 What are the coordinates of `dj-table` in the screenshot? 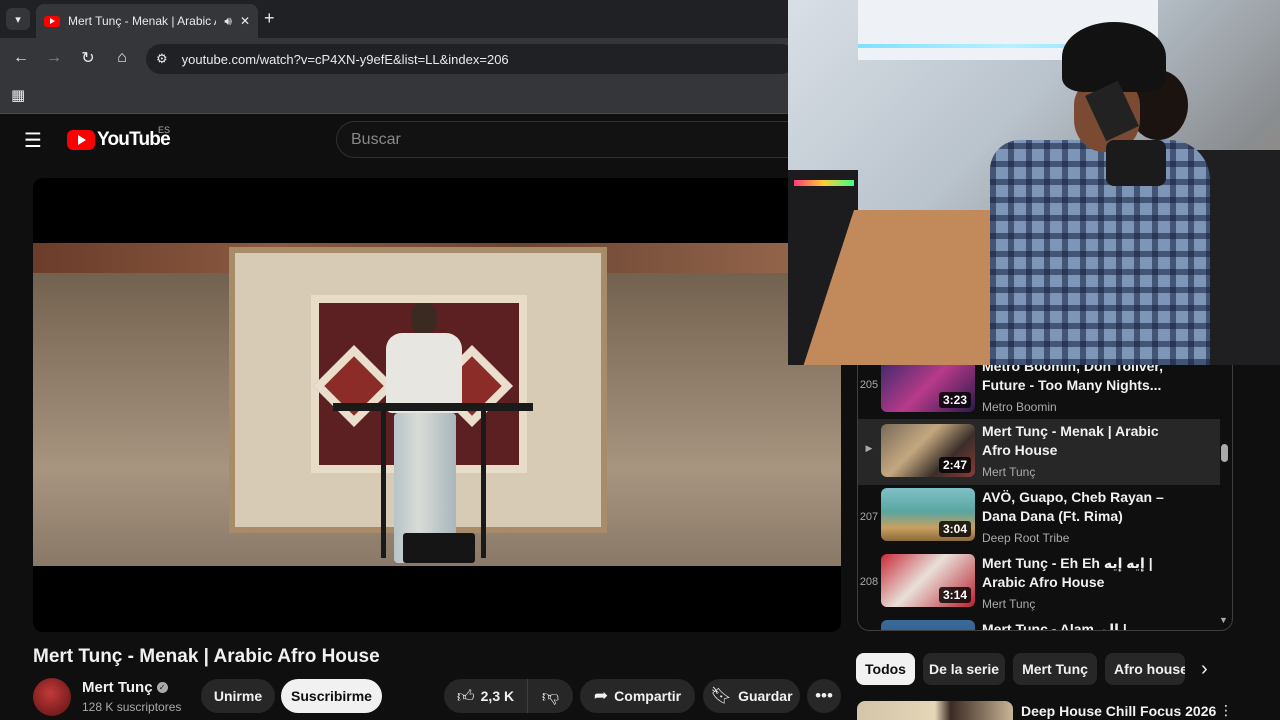 It's located at (433, 407).